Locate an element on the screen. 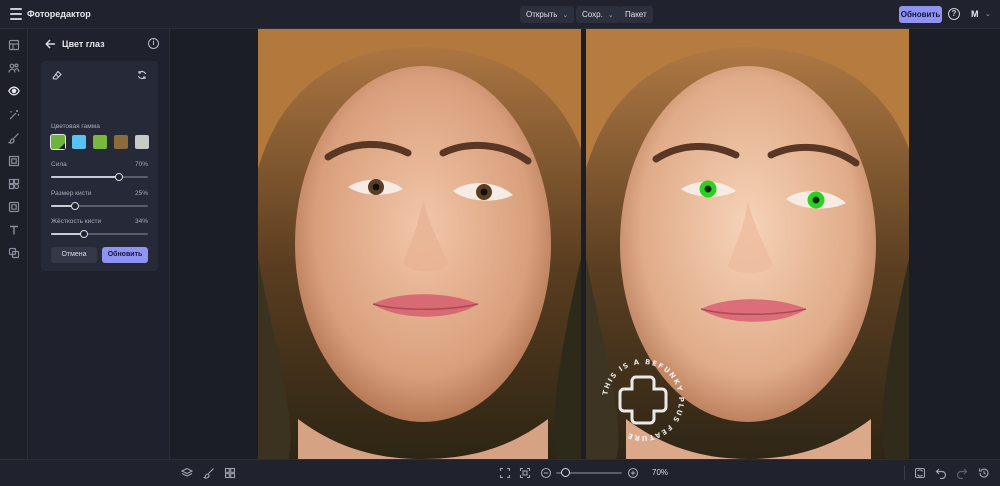 The width and height of the screenshot is (1000, 486). back-arrow-icon is located at coordinates (50, 44).